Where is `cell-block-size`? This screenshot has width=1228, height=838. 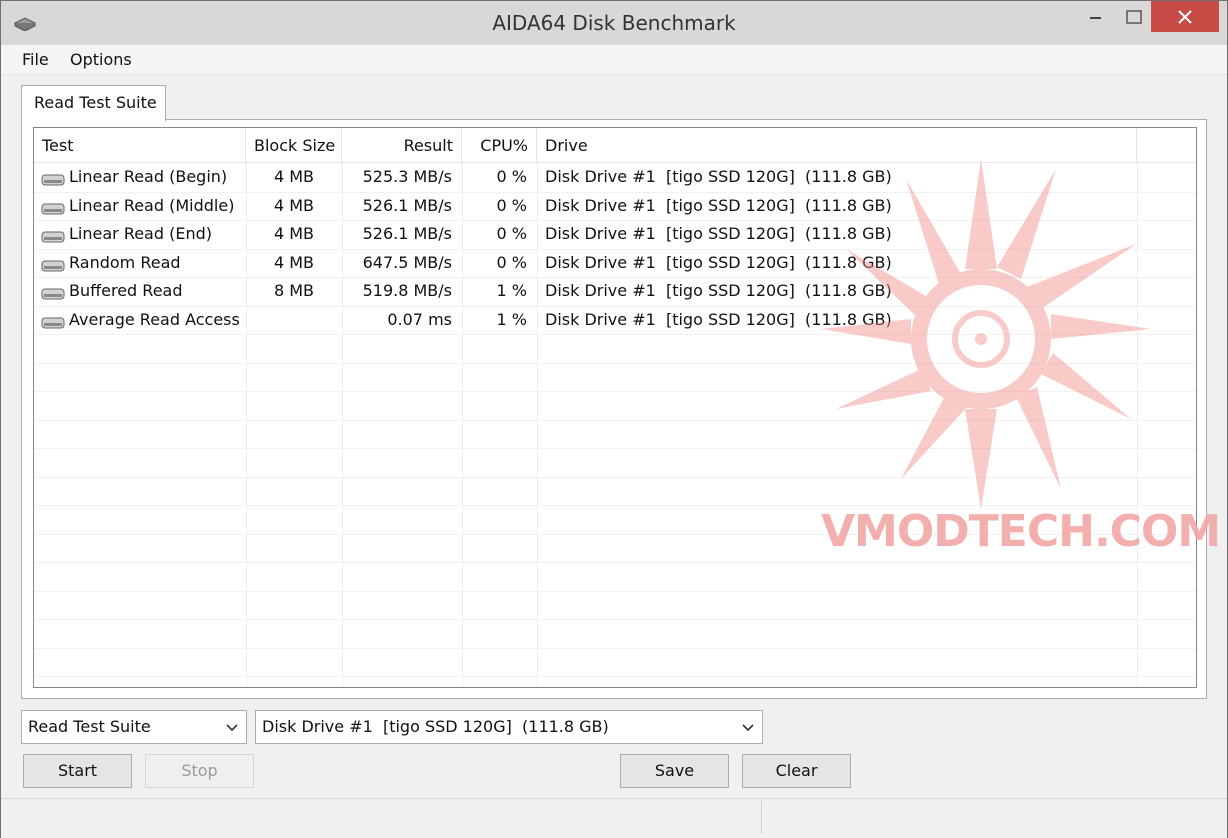
cell-block-size is located at coordinates (294, 320).